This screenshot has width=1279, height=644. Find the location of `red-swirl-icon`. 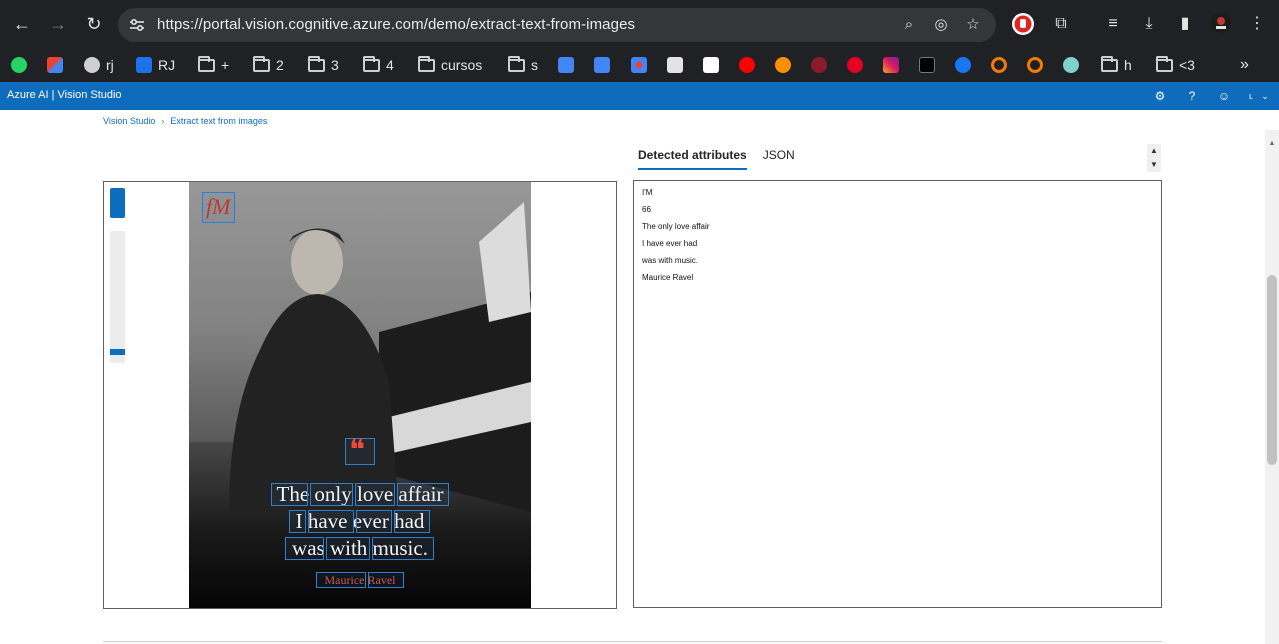

red-swirl-icon is located at coordinates (819, 65).